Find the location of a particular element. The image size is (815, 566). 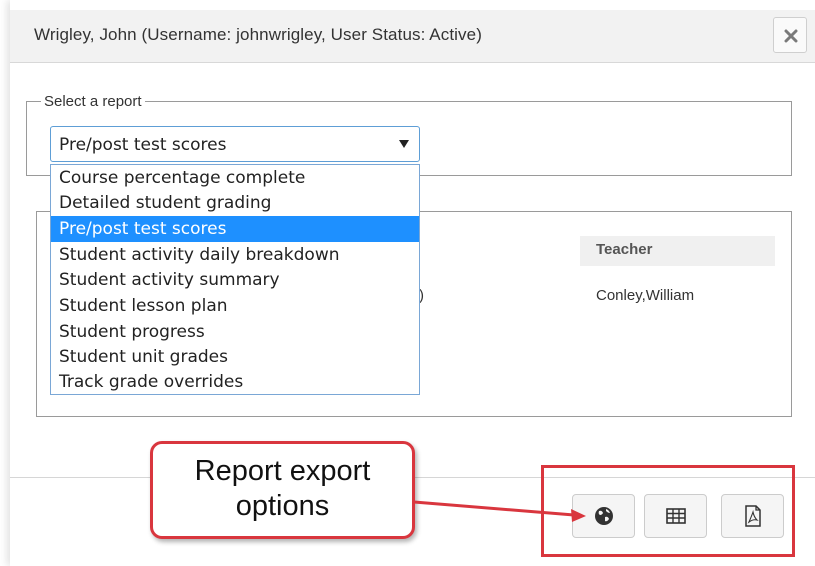

callout-text: Report export options is located at coordinates (282, 488).